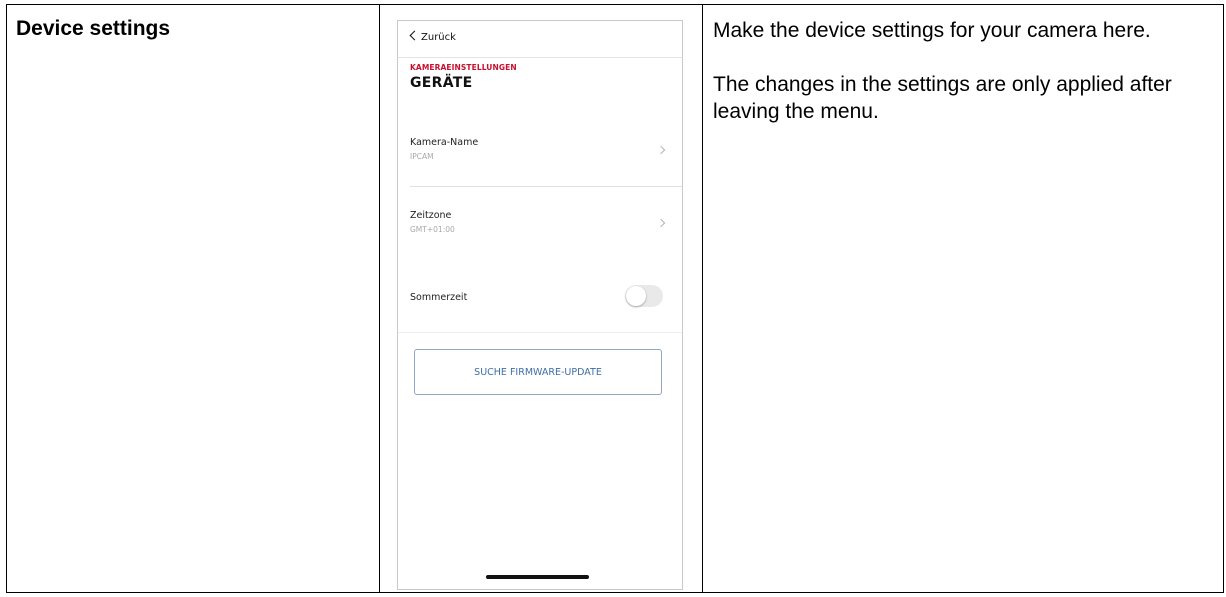 The image size is (1226, 597). I want to click on setting-value: IPCAM, so click(422, 156).